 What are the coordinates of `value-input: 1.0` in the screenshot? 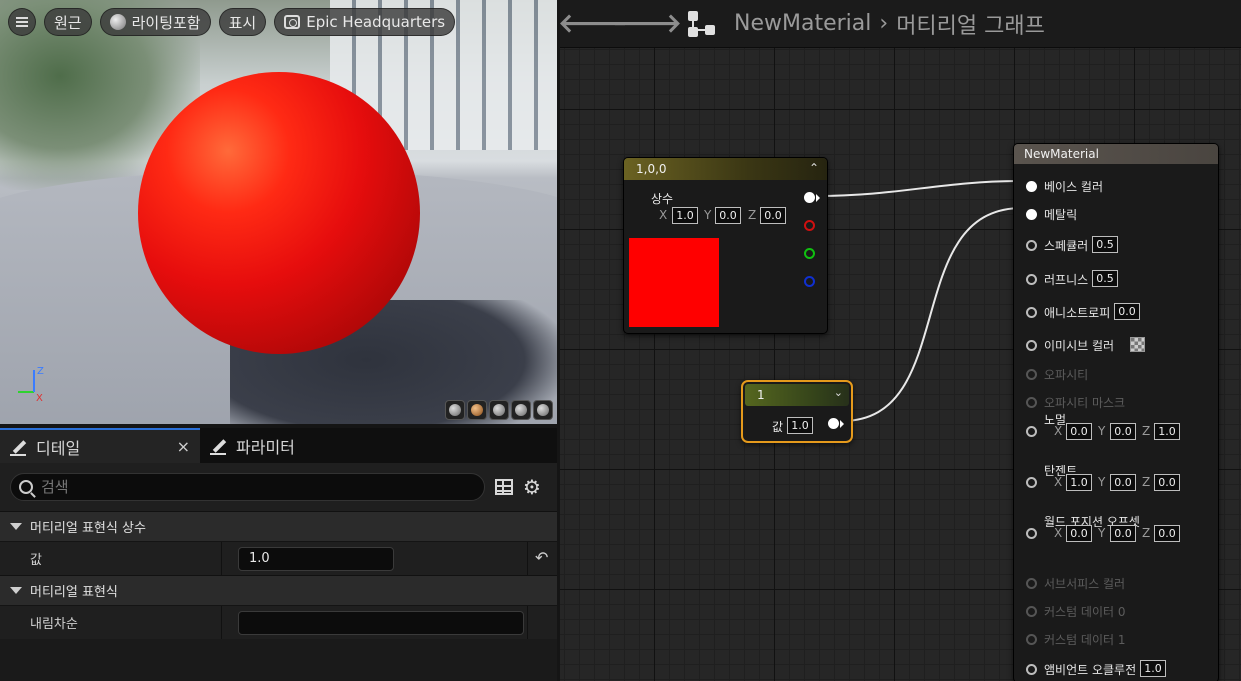 It's located at (316, 558).